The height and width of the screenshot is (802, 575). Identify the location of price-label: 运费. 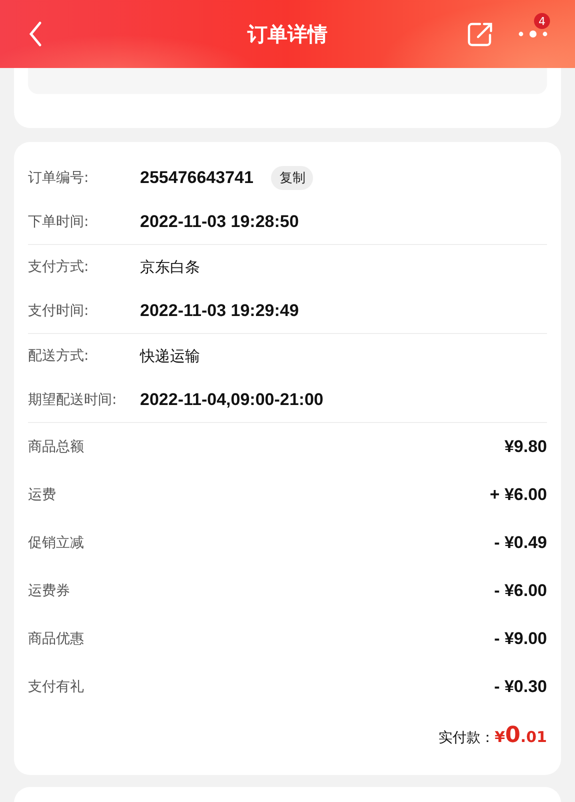
(42, 495).